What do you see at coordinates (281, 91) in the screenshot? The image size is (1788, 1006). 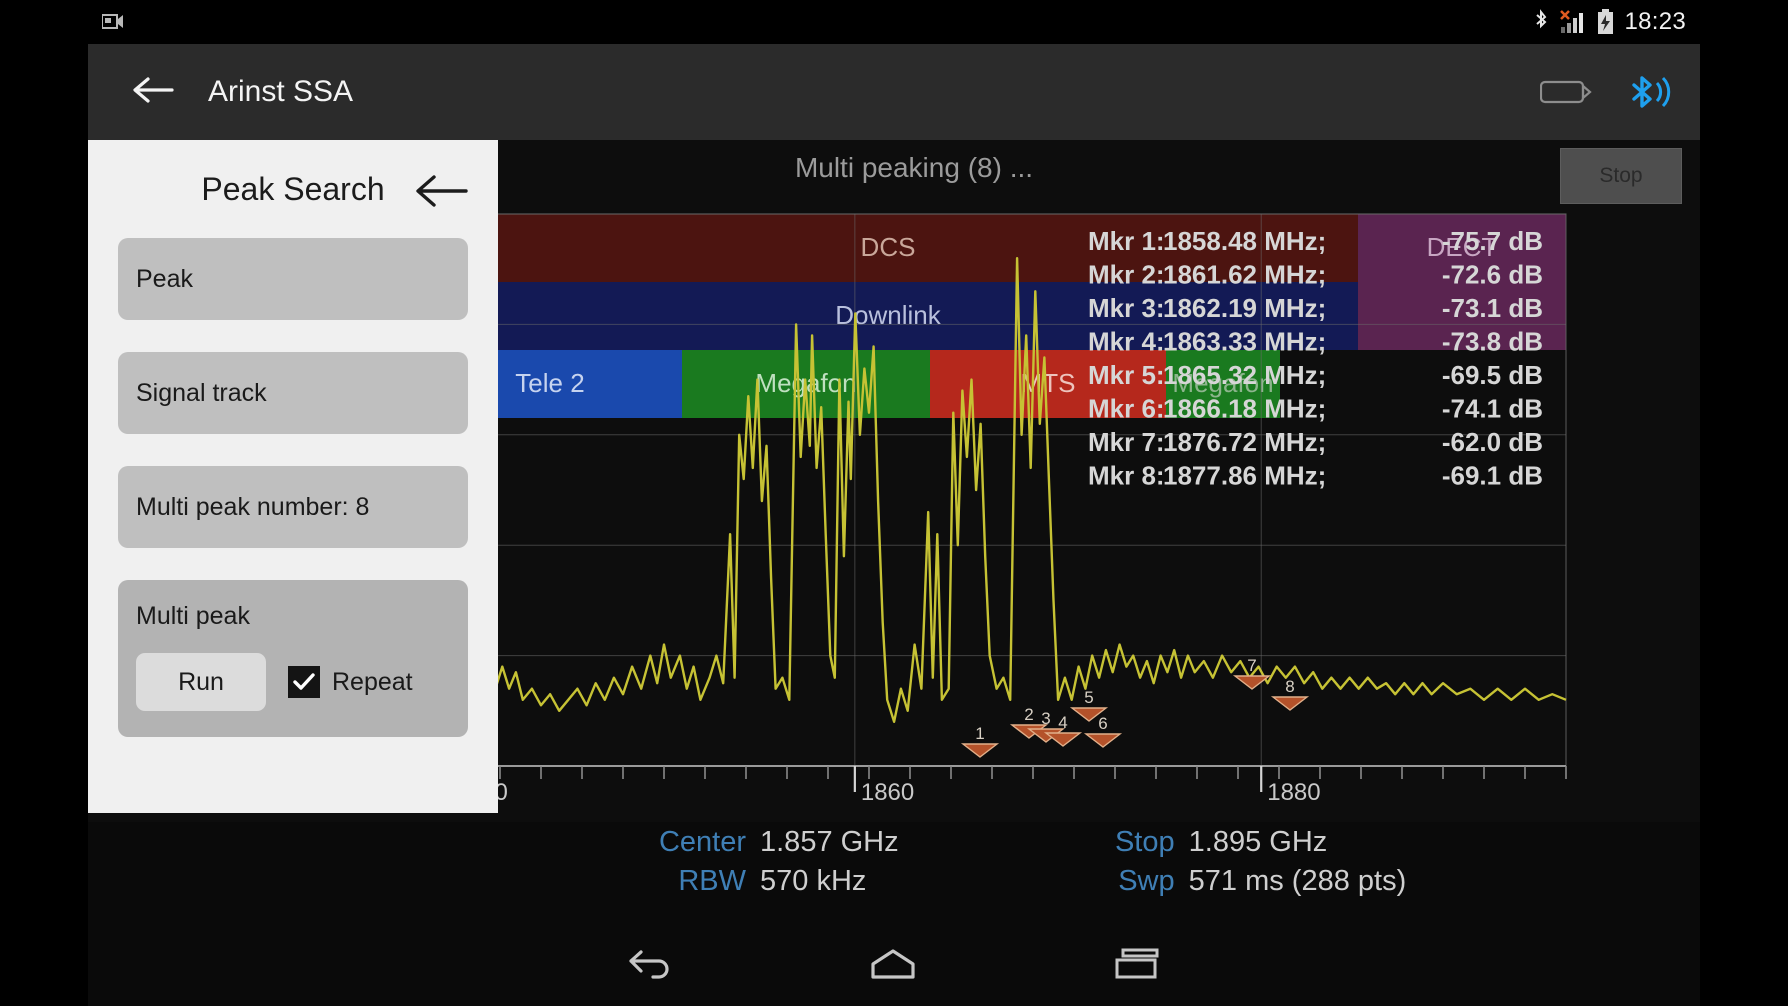 I see `app-title: Arinst SSA` at bounding box center [281, 91].